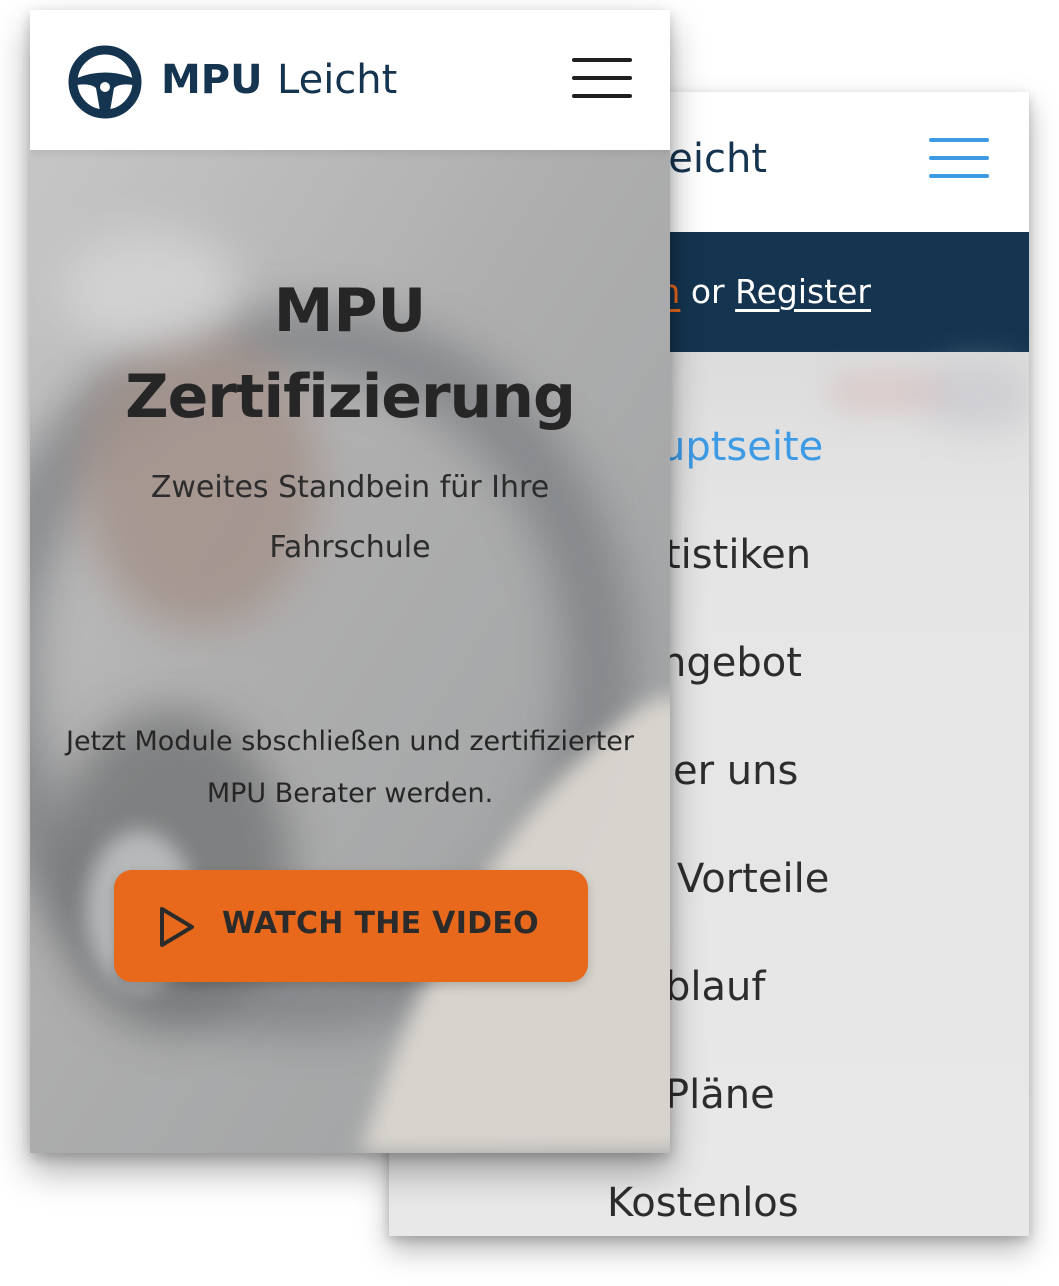 The height and width of the screenshot is (1286, 1059). I want to click on site-header: MPU Leicht, so click(350, 80).